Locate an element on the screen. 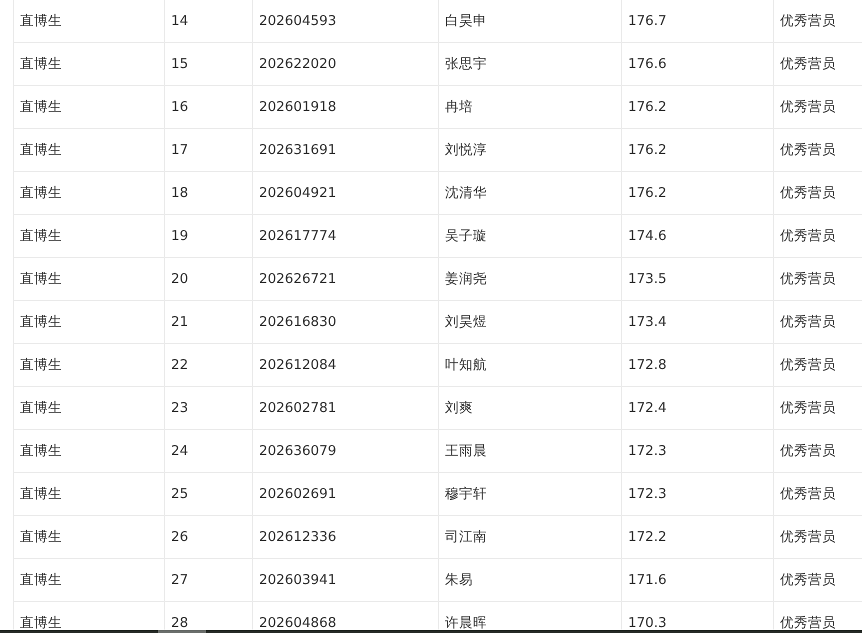 The height and width of the screenshot is (633, 862). table-cell: 朱易 is located at coordinates (530, 580).